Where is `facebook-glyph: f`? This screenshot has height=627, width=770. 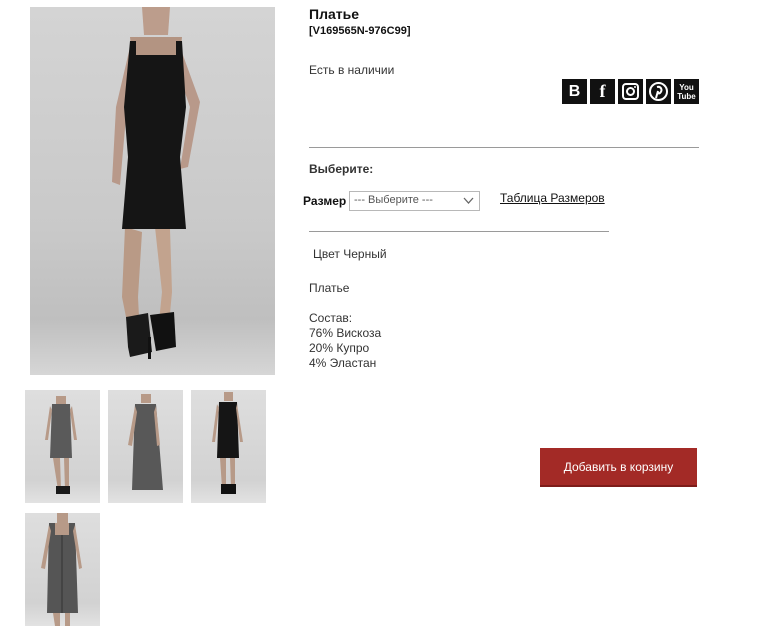 facebook-glyph: f is located at coordinates (602, 91).